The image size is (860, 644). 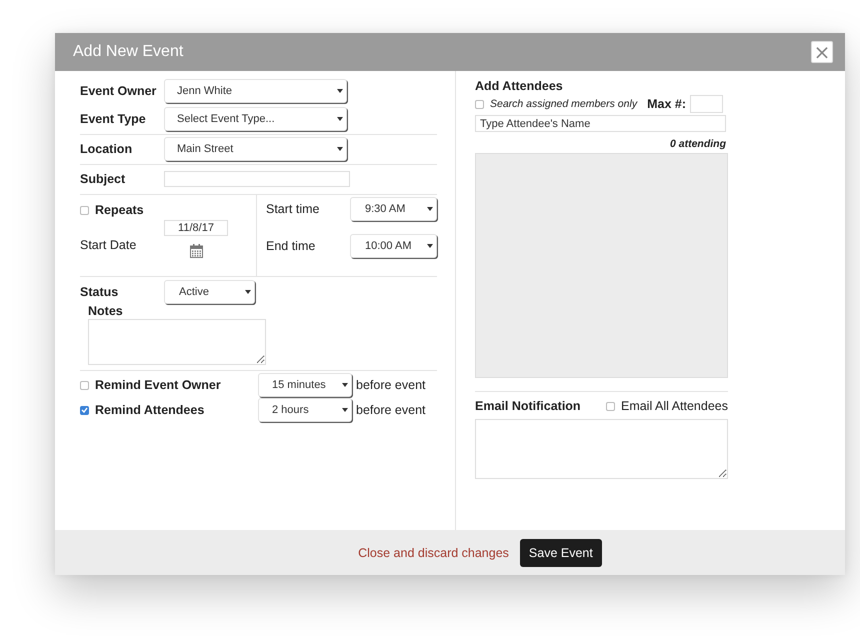 I want to click on dropdown: Jenn White, so click(x=255, y=91).